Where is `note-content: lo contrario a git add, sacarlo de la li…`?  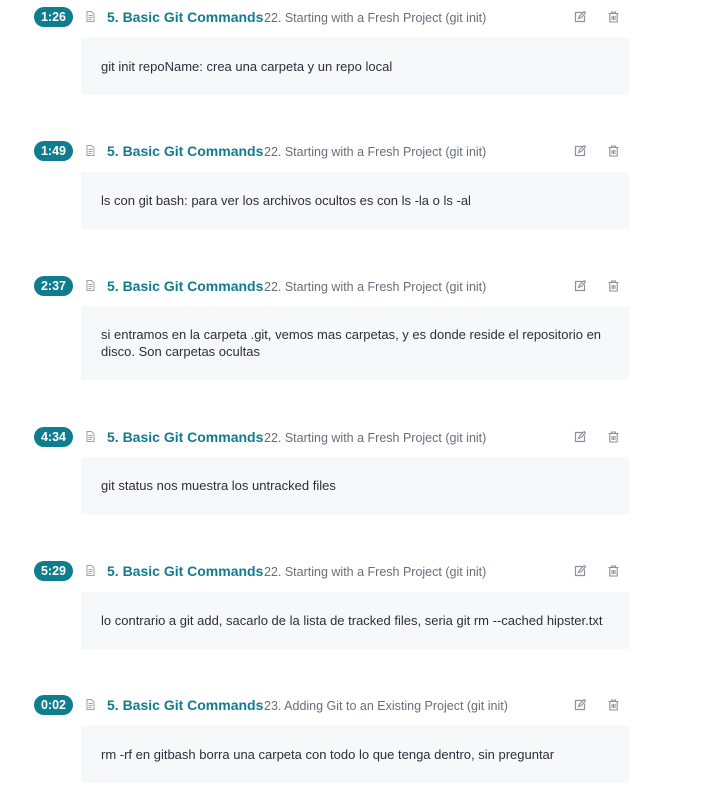
note-content: lo contrario a git add, sacarlo de la li… is located at coordinates (355, 620).